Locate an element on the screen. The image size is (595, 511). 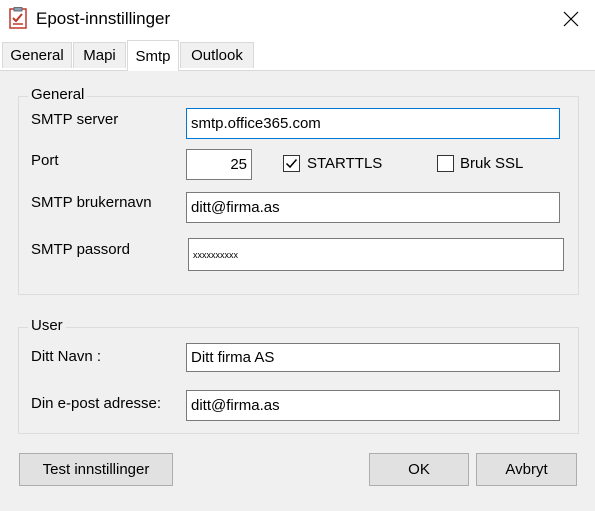
starttls-checkbox is located at coordinates (291, 163).